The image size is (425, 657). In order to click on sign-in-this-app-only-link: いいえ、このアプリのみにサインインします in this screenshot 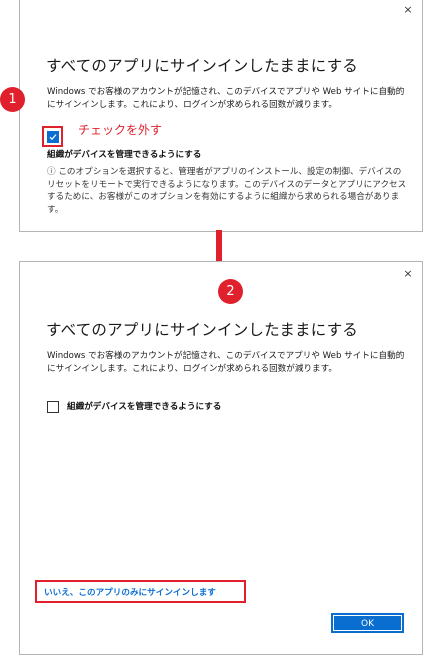, I will do `click(130, 592)`.